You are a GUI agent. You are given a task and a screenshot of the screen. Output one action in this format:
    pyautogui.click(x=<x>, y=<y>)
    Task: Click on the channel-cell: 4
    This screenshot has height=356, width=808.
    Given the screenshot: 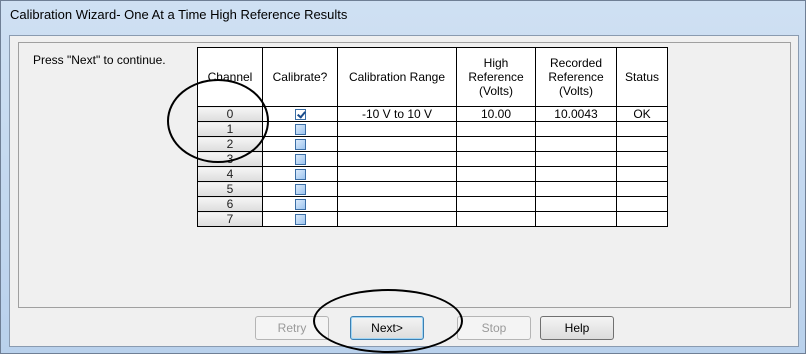 What is the action you would take?
    pyautogui.click(x=230, y=174)
    